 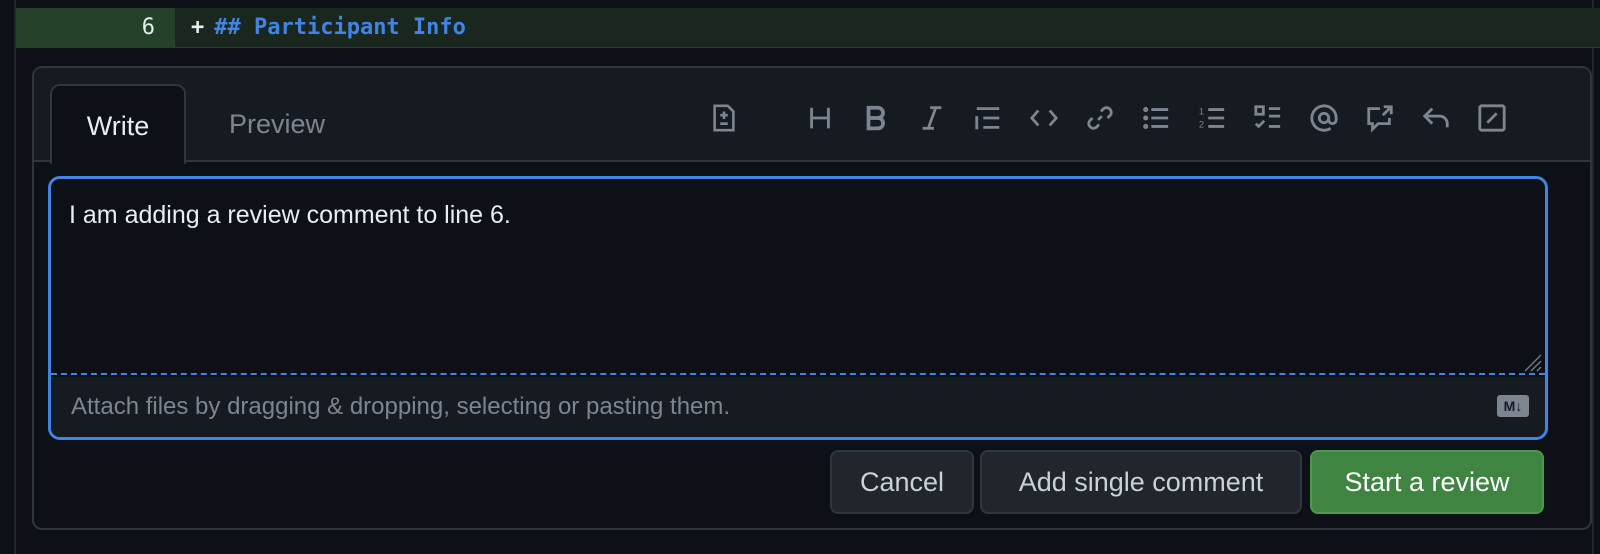 I want to click on code-button, so click(x=1044, y=118).